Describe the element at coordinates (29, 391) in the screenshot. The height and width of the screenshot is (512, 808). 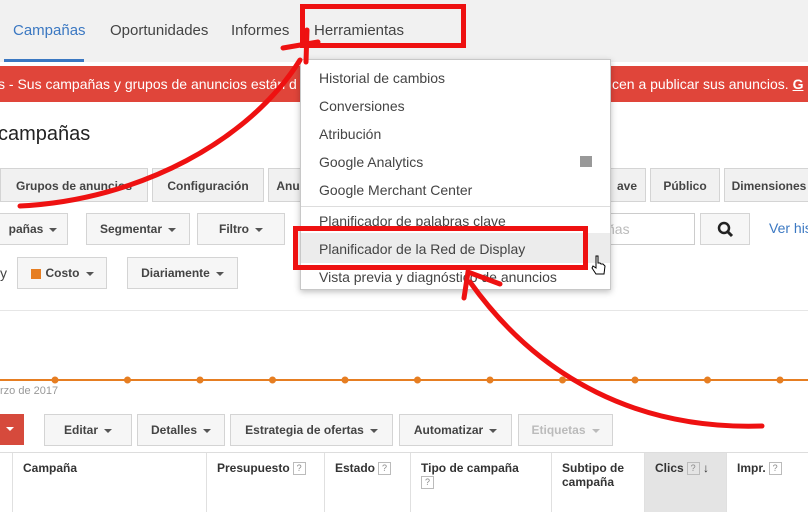
I see `x-axis-date-label: rzo de 2017` at that location.